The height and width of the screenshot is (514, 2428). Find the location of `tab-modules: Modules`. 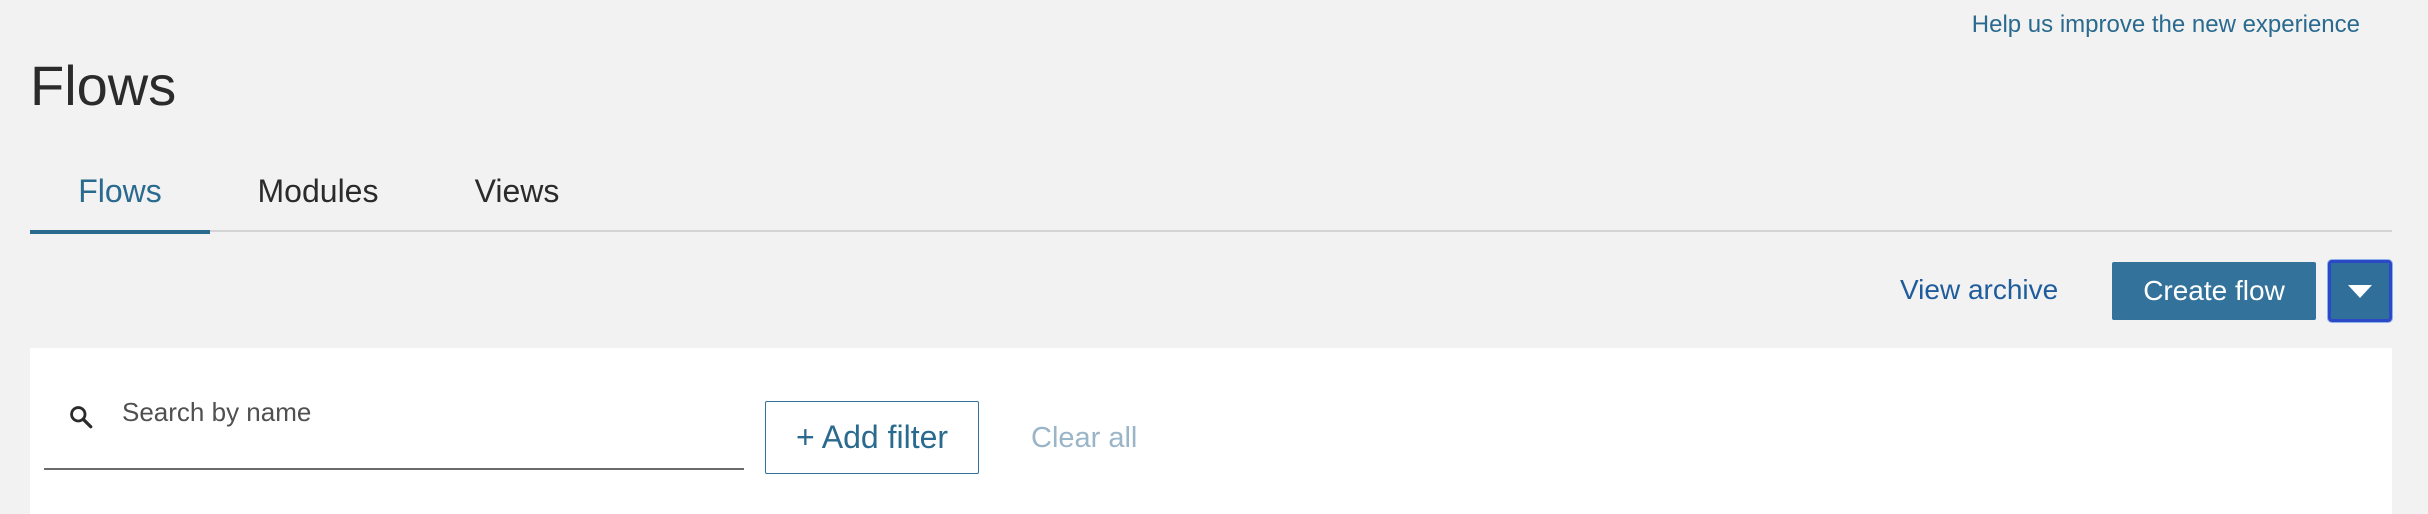

tab-modules: Modules is located at coordinates (318, 201).